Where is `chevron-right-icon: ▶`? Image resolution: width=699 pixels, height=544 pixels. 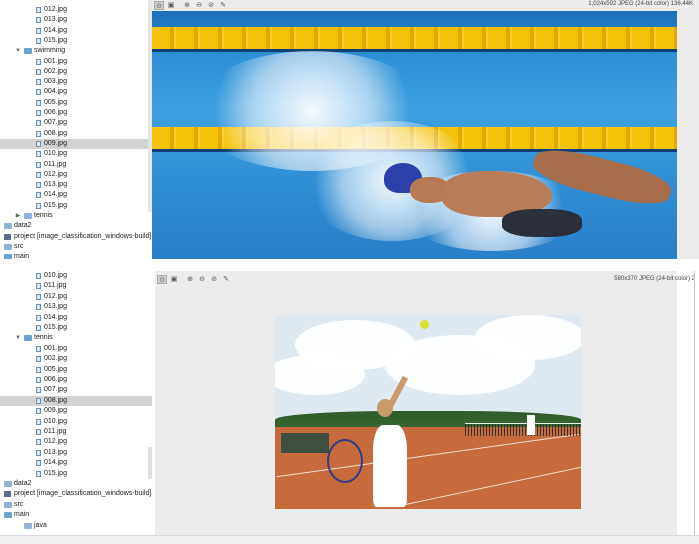
chevron-right-icon: ▶ is located at coordinates (18, 216).